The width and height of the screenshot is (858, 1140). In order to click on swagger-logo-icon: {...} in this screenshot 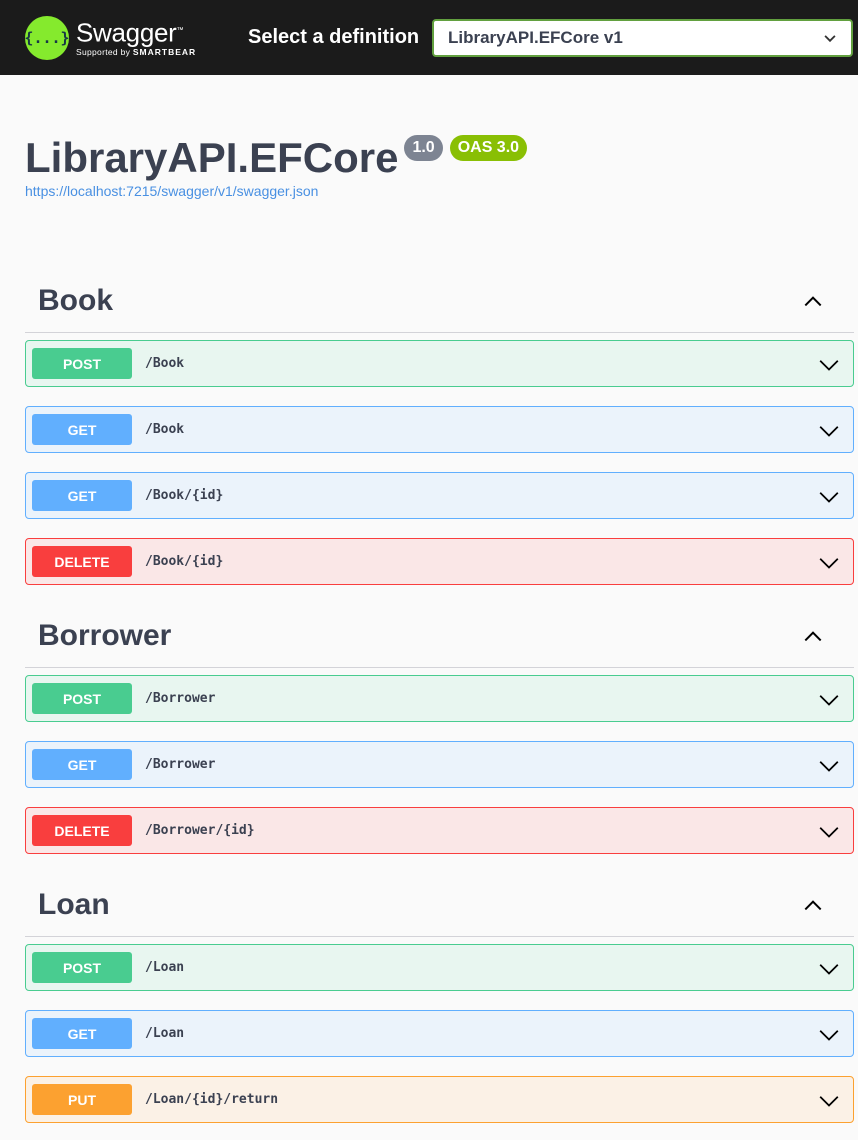, I will do `click(47, 37)`.